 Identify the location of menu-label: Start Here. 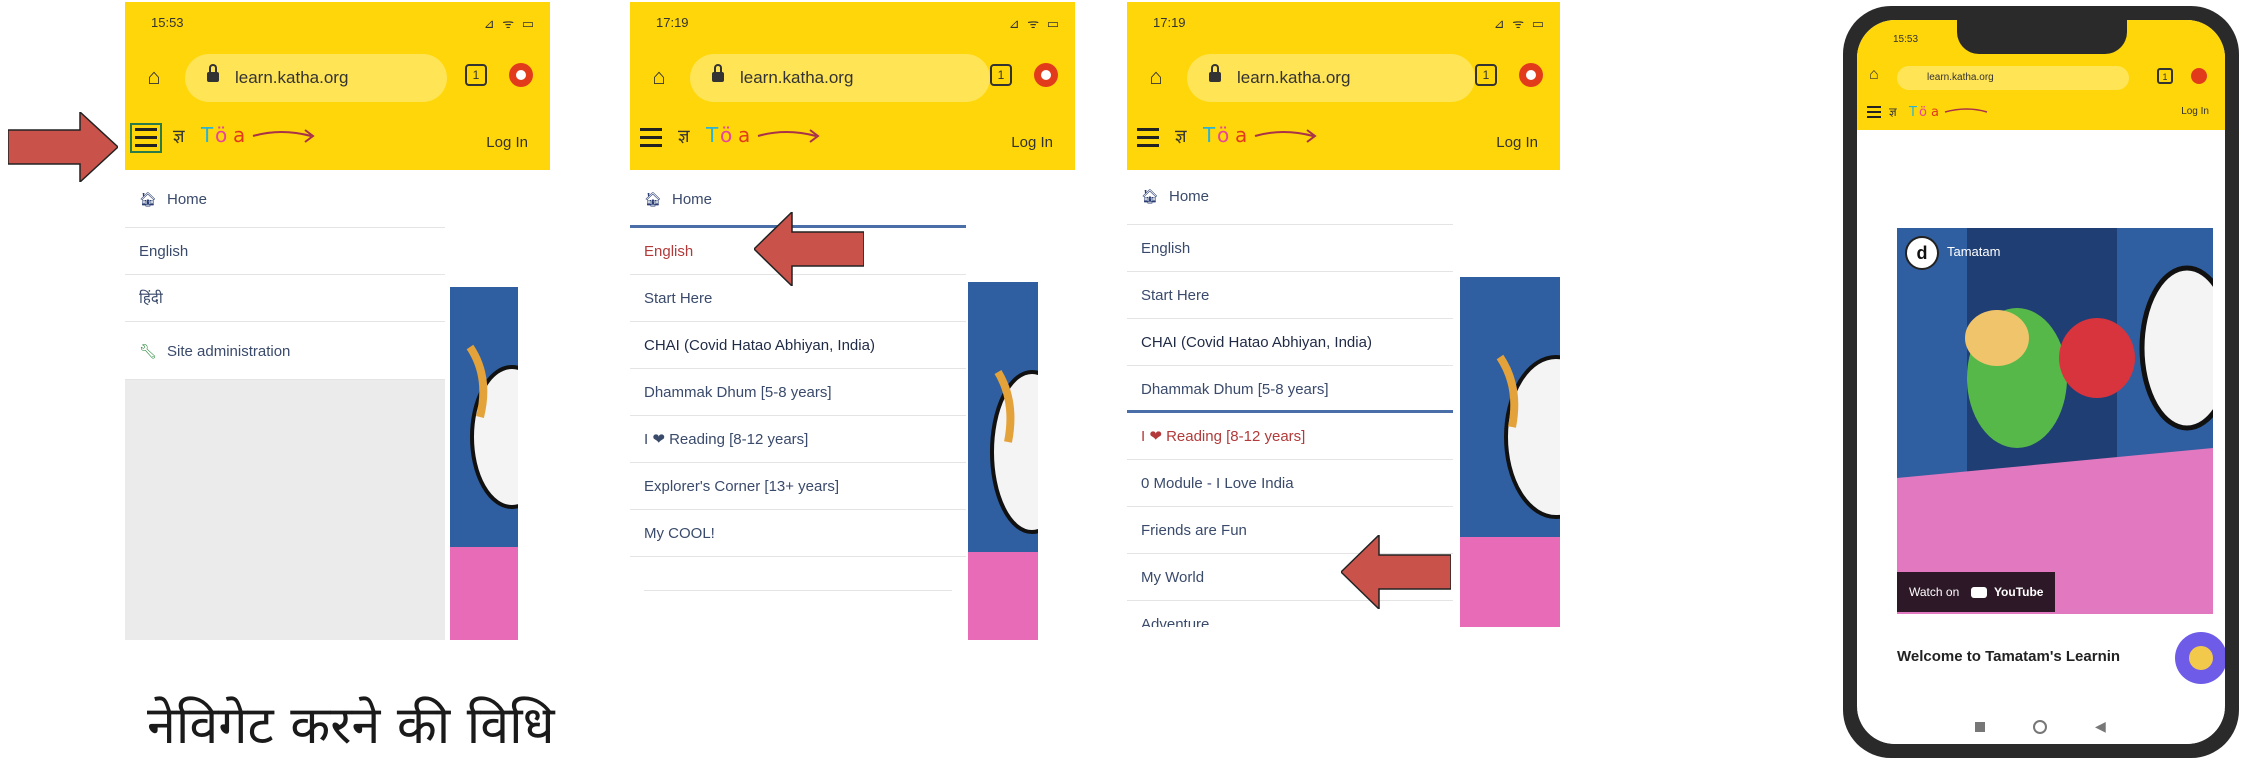
(1175, 295).